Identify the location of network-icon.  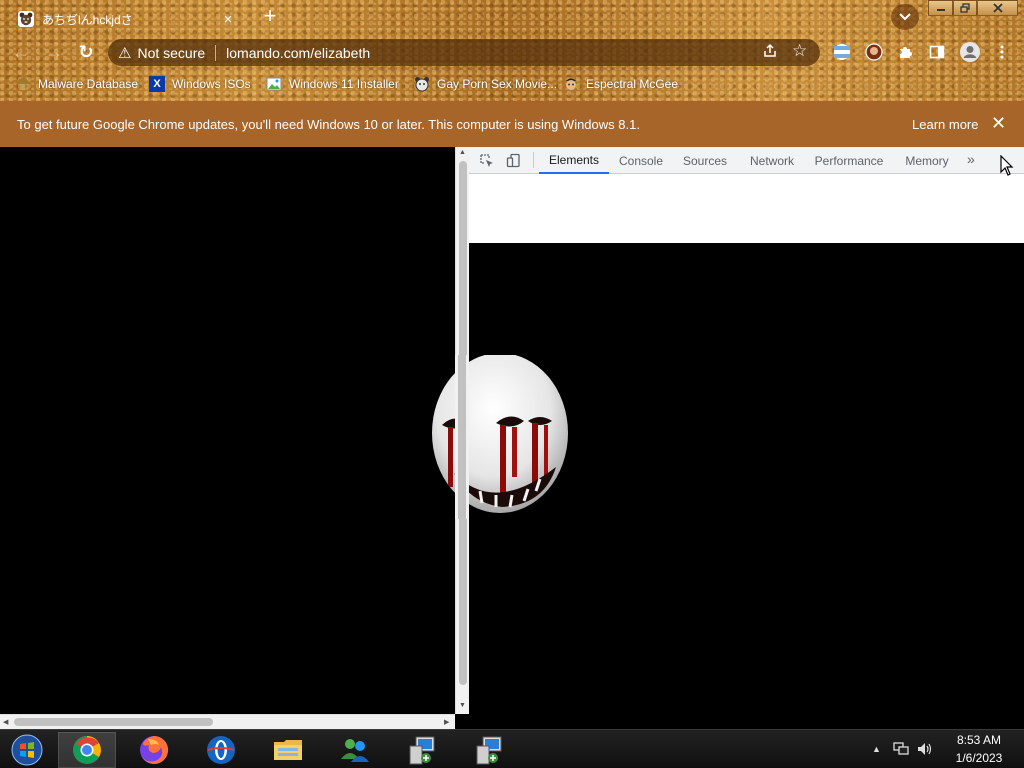
(901, 750).